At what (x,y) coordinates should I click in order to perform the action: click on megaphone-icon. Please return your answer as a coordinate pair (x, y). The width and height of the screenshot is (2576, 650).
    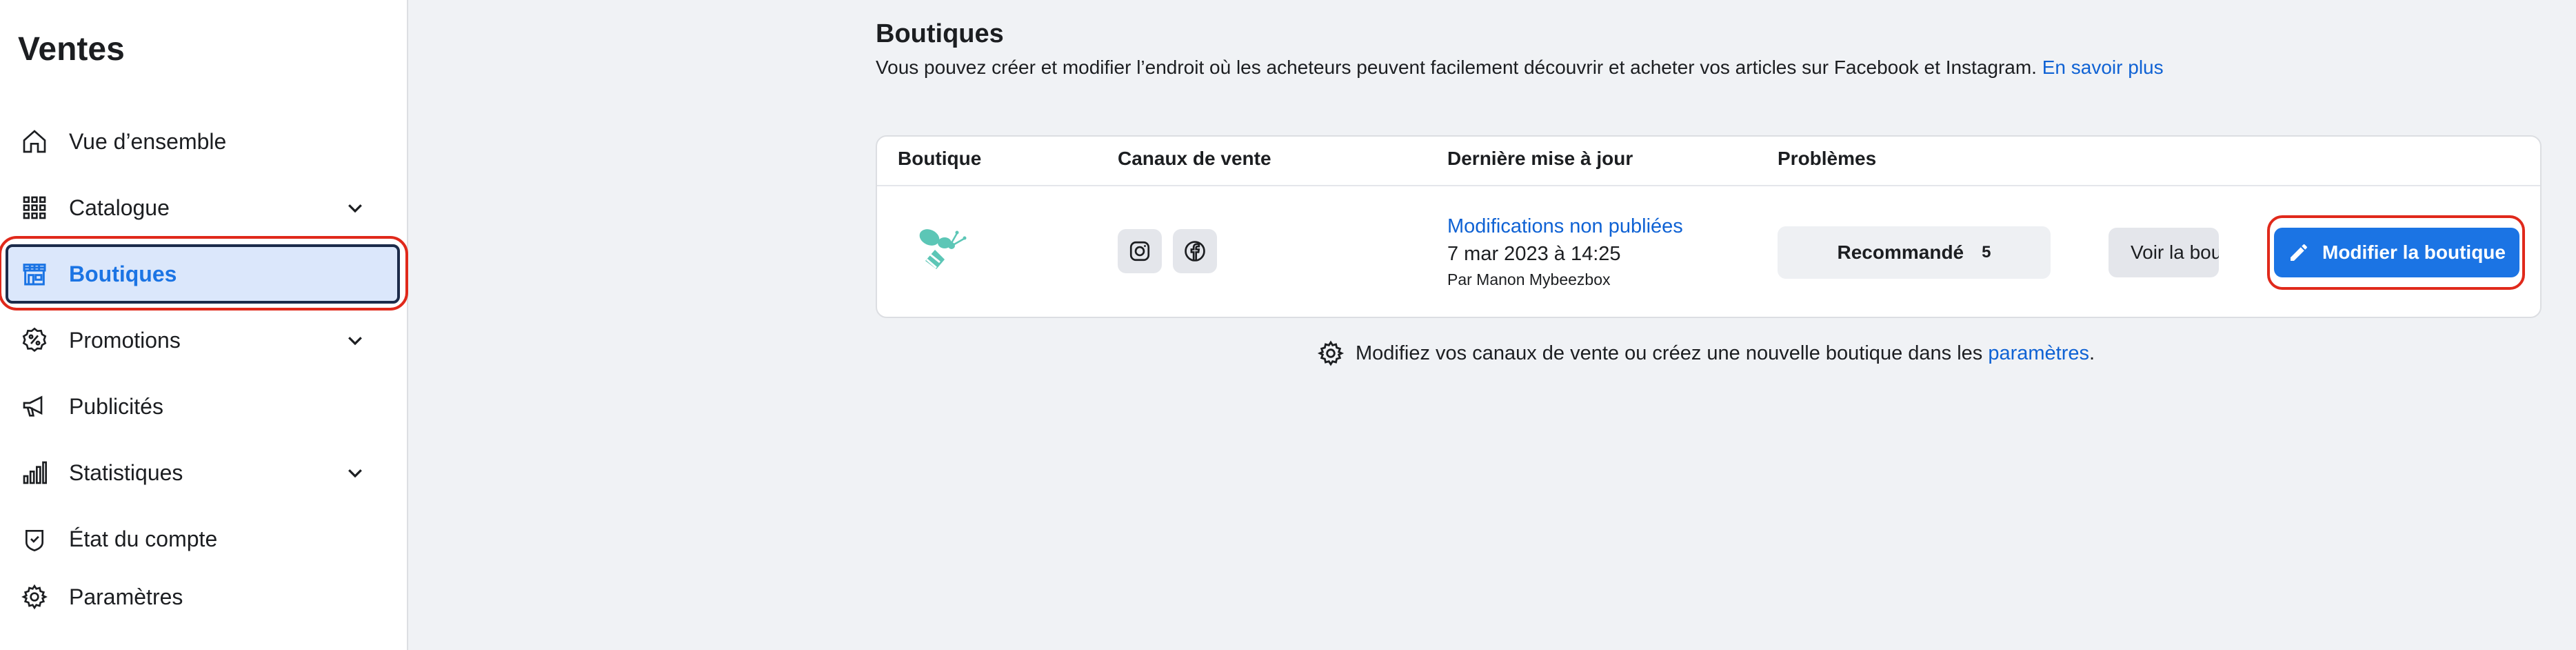
    Looking at the image, I should click on (34, 406).